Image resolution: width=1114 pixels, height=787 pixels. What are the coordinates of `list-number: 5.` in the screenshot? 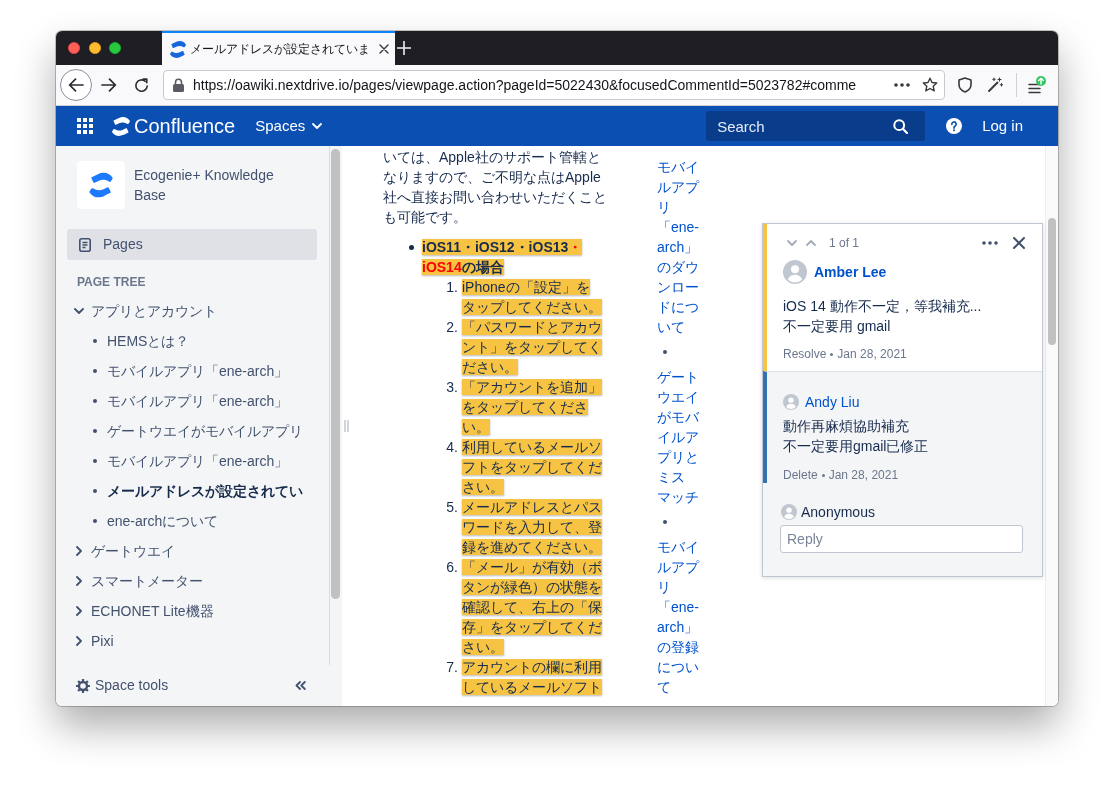 It's located at (452, 507).